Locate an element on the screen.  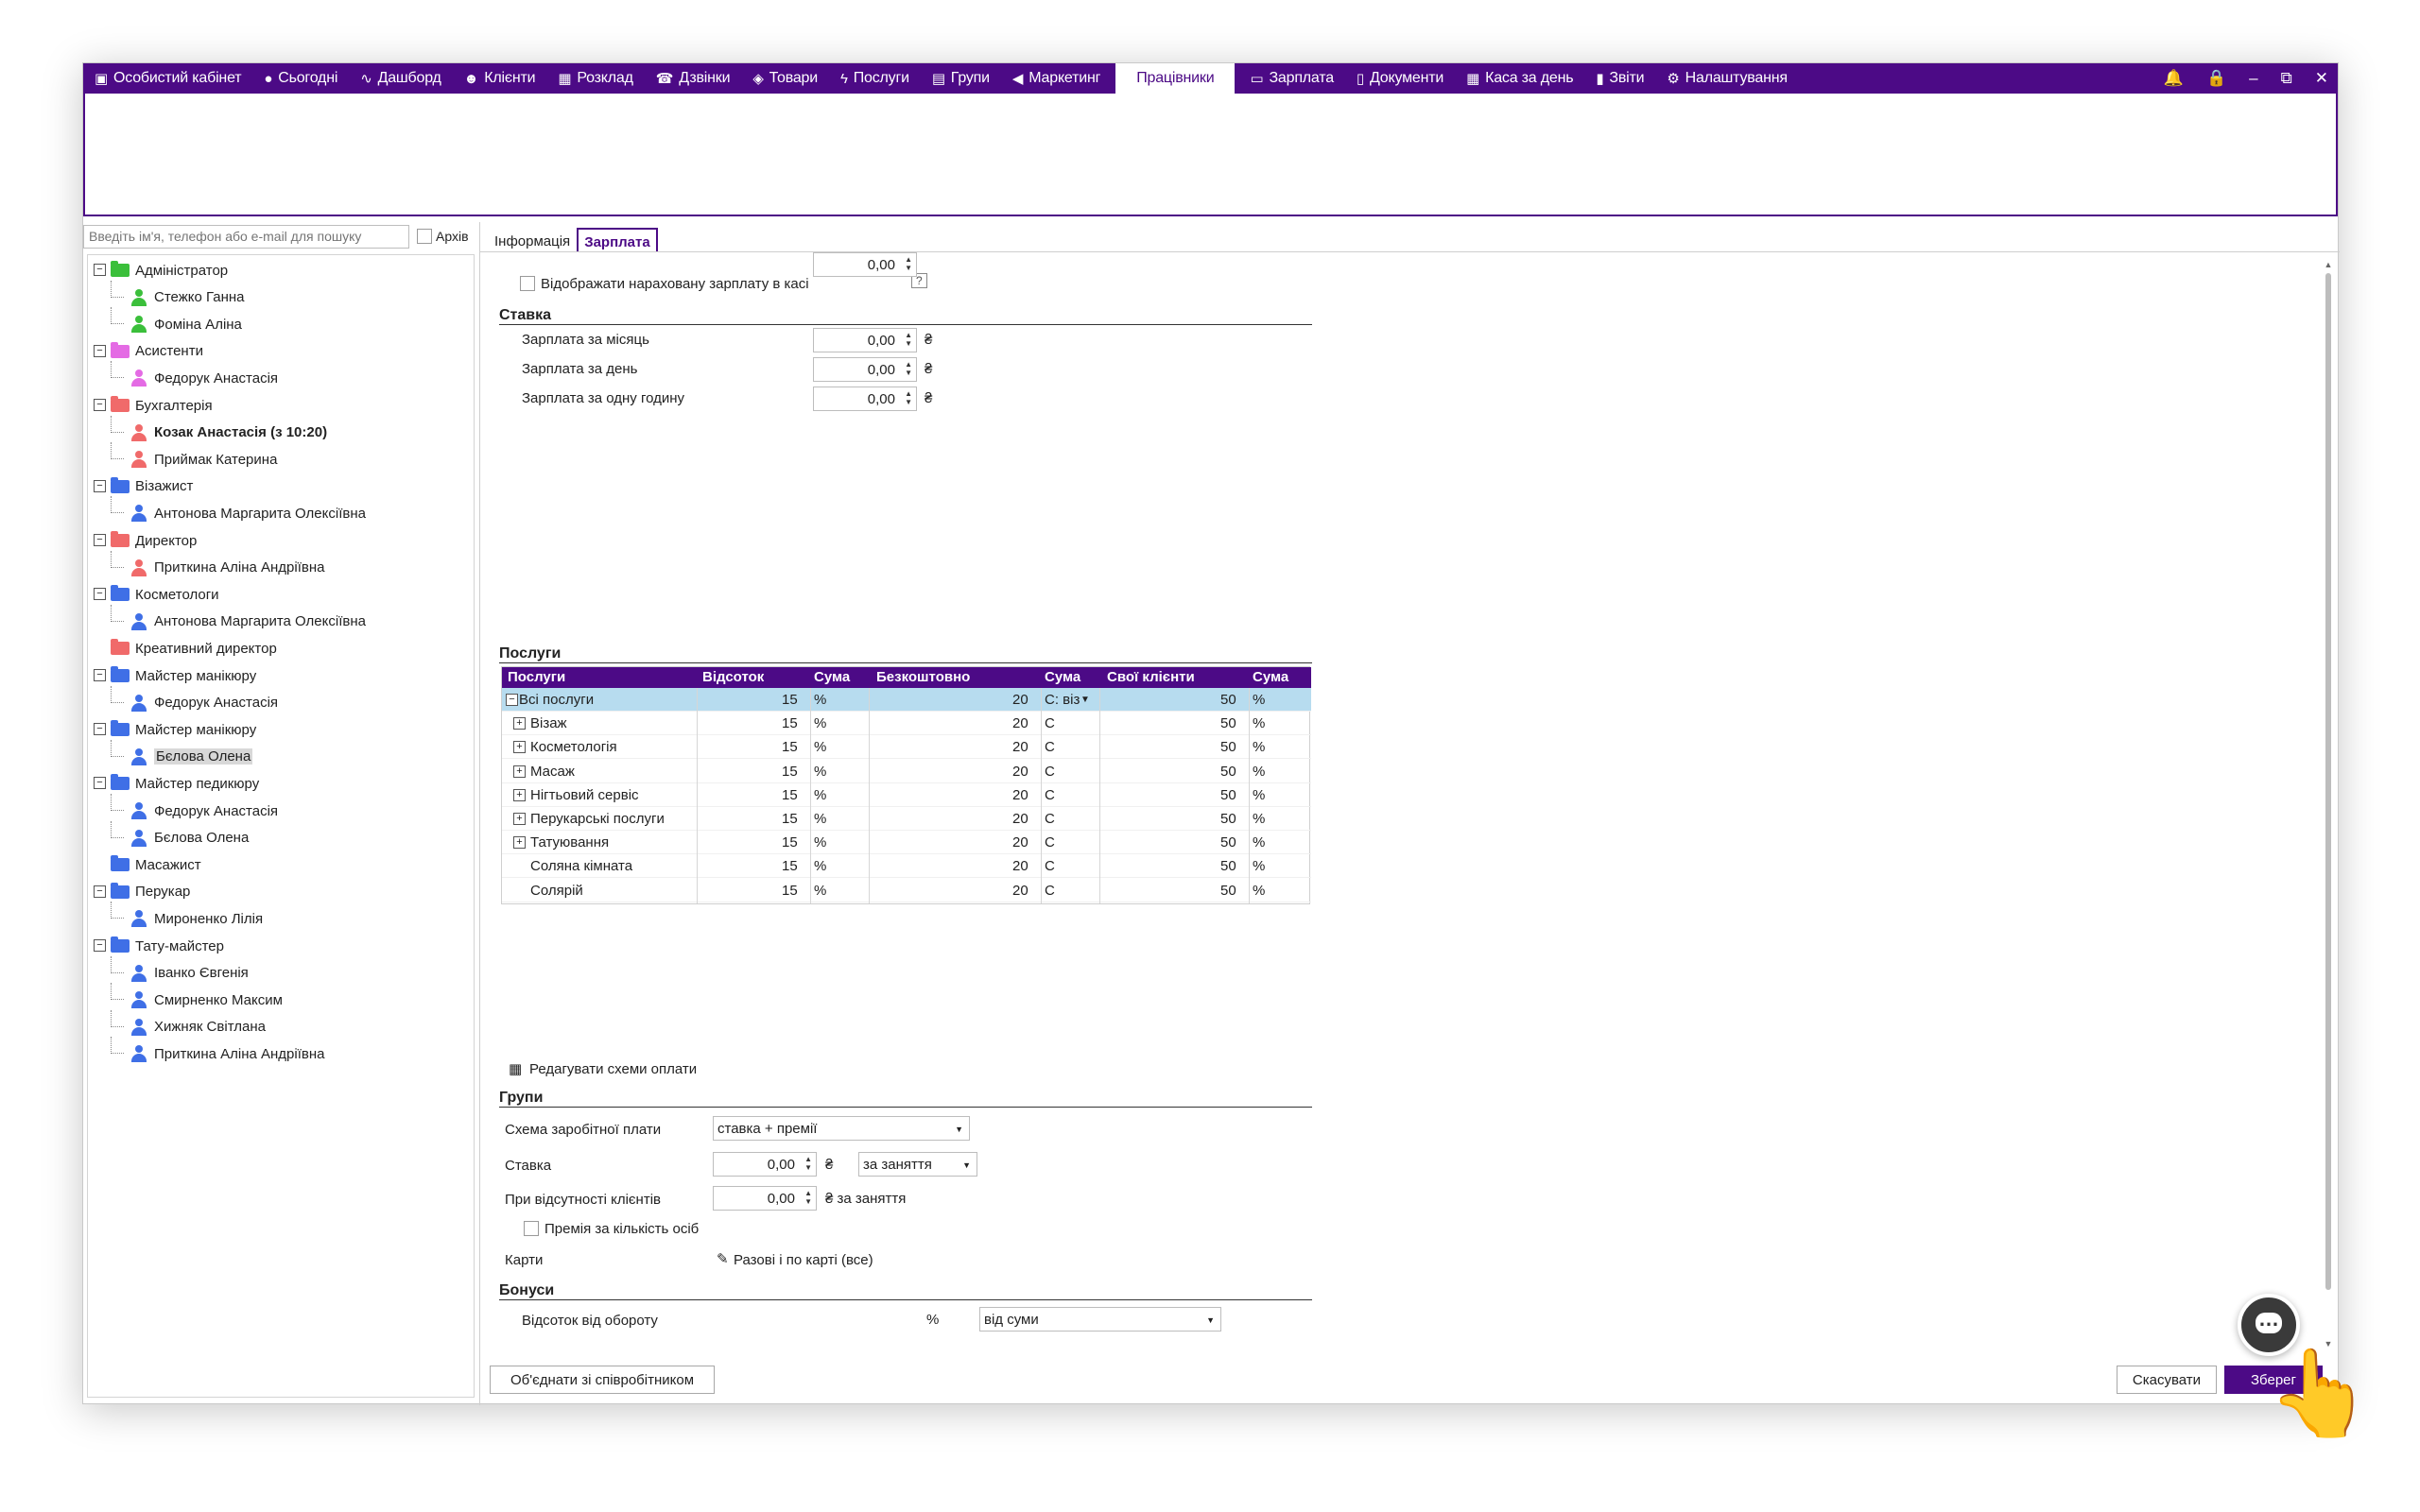
nav-item-14: ▮ Звіти is located at coordinates (1619, 78).